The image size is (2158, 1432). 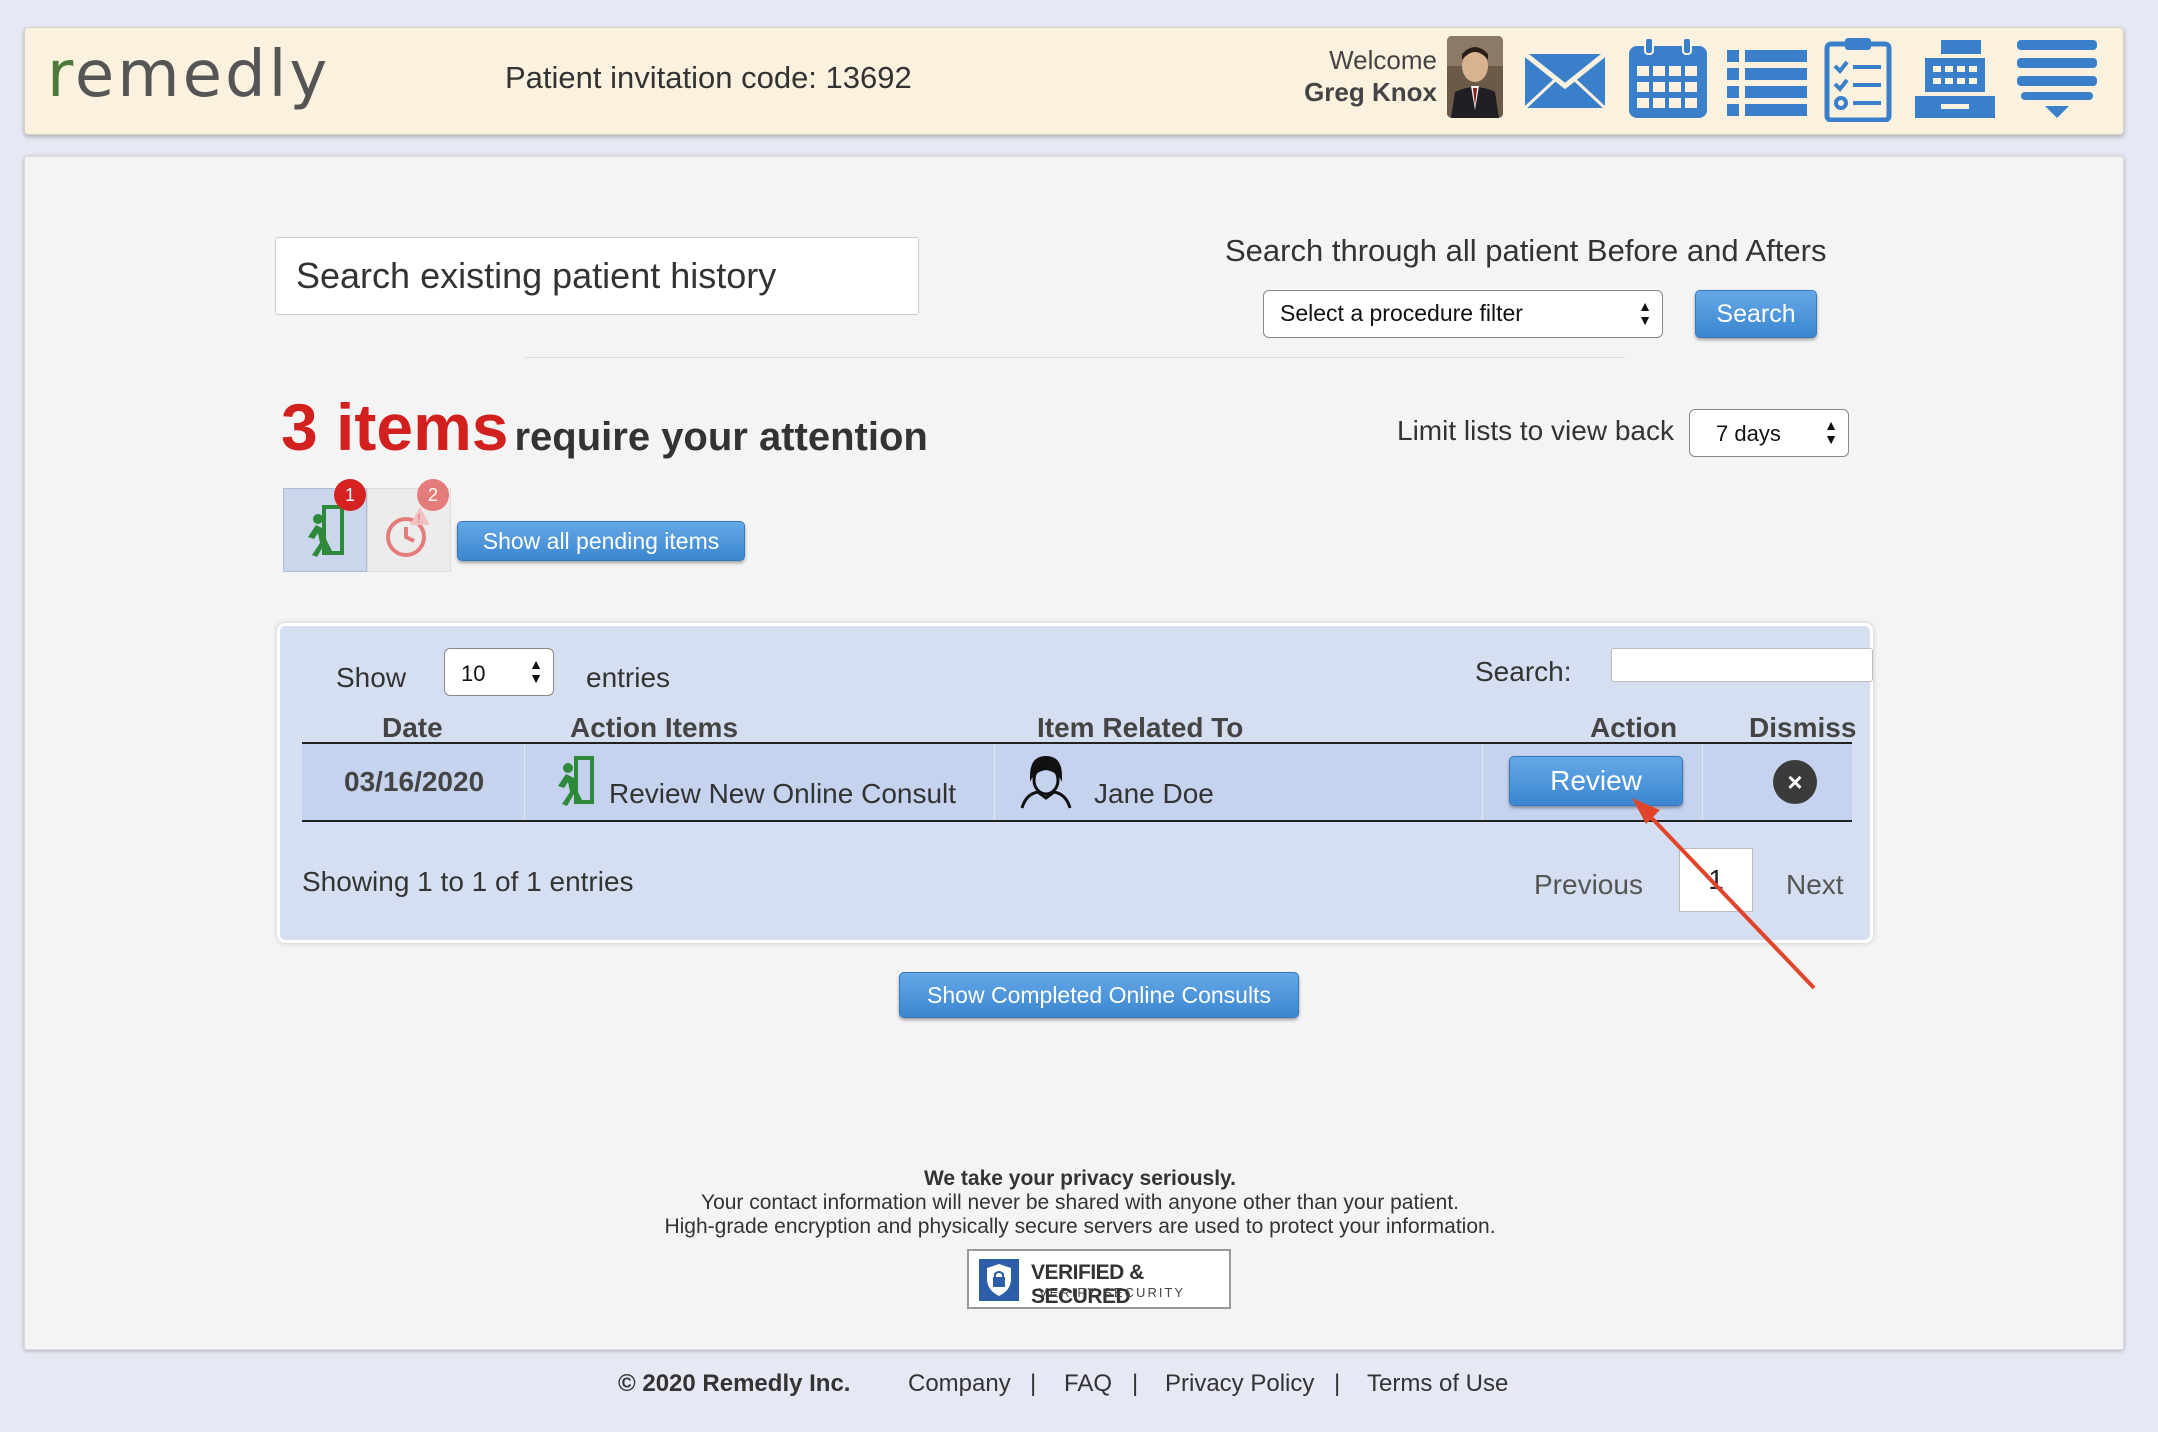 I want to click on limit-days-select: 7 days ▲ ▼, so click(x=1769, y=433).